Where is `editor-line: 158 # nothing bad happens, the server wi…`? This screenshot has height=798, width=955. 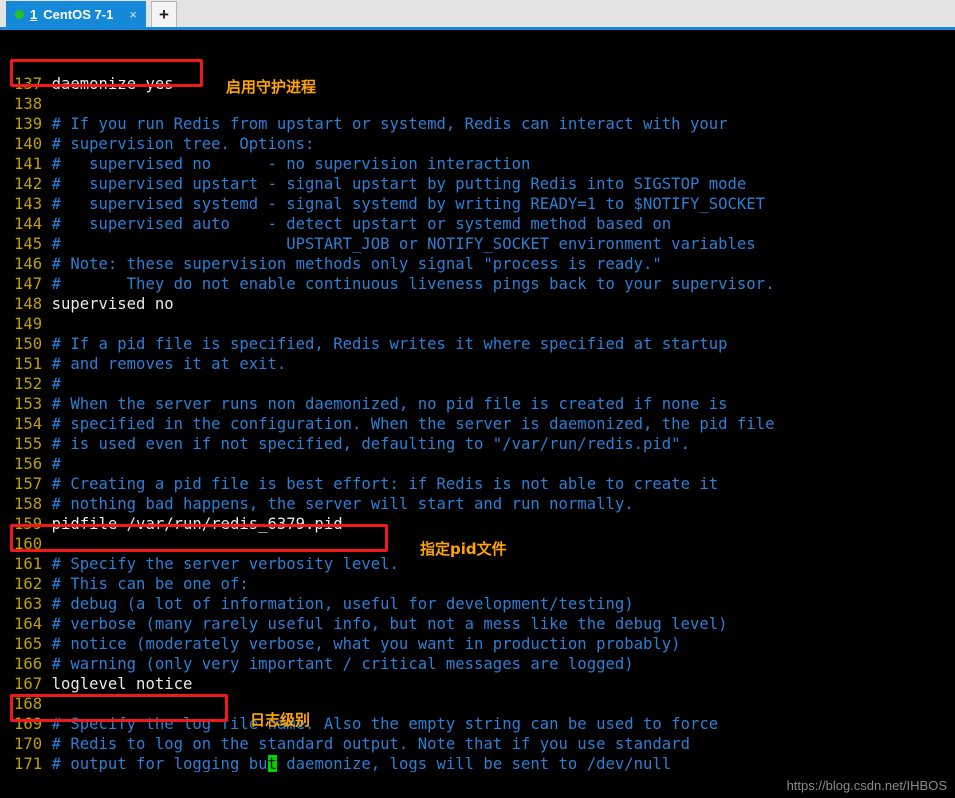
editor-line: 158 # nothing bad happens, the server wi… is located at coordinates (484, 504).